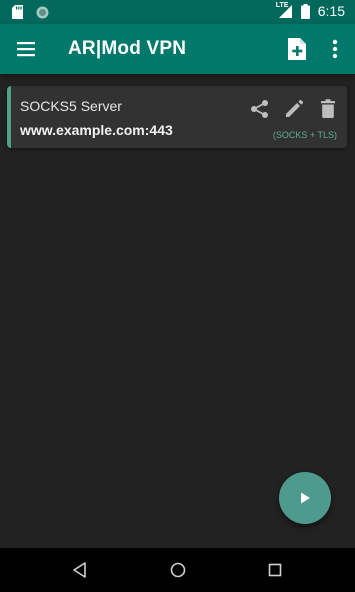 This screenshot has height=592, width=355. Describe the element at coordinates (335, 49) in the screenshot. I see `more-vert-icon` at that location.